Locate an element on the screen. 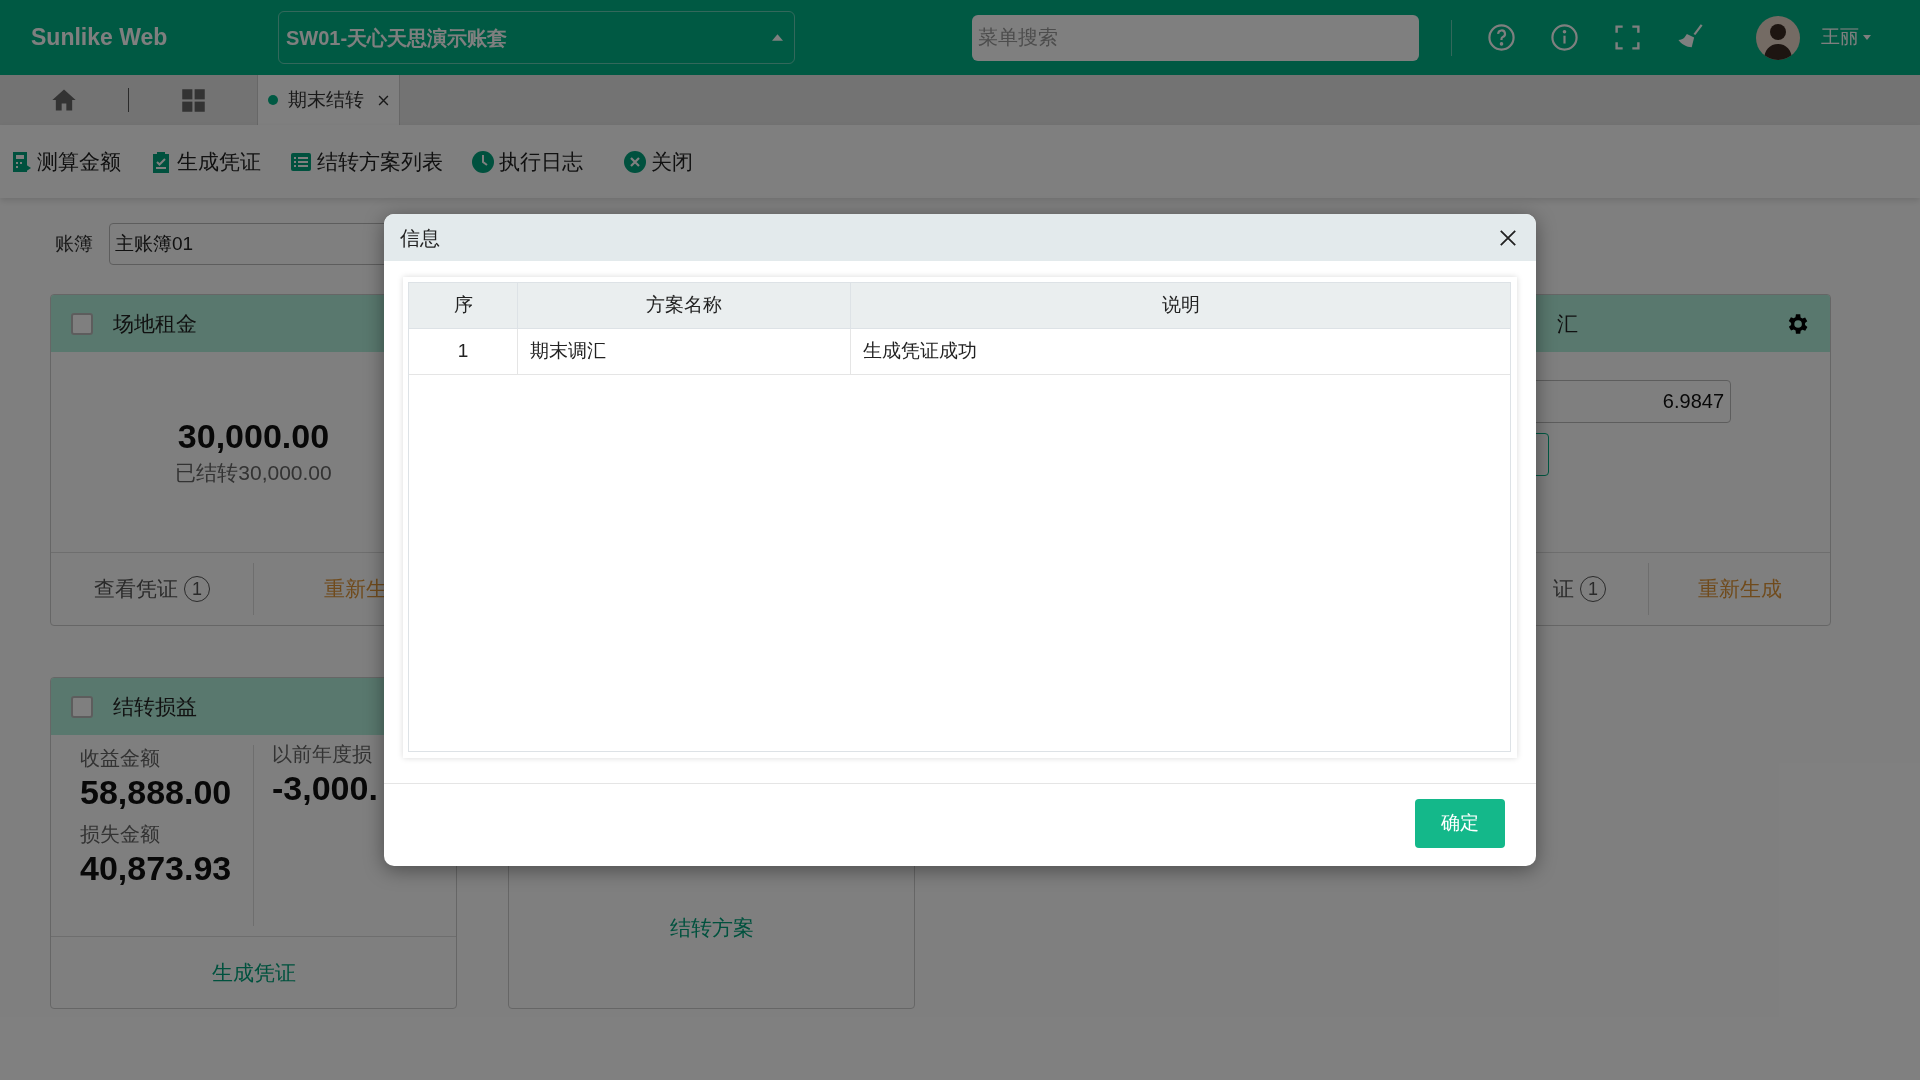 The width and height of the screenshot is (1920, 1080). user-menu: 王丽 is located at coordinates (1846, 37).